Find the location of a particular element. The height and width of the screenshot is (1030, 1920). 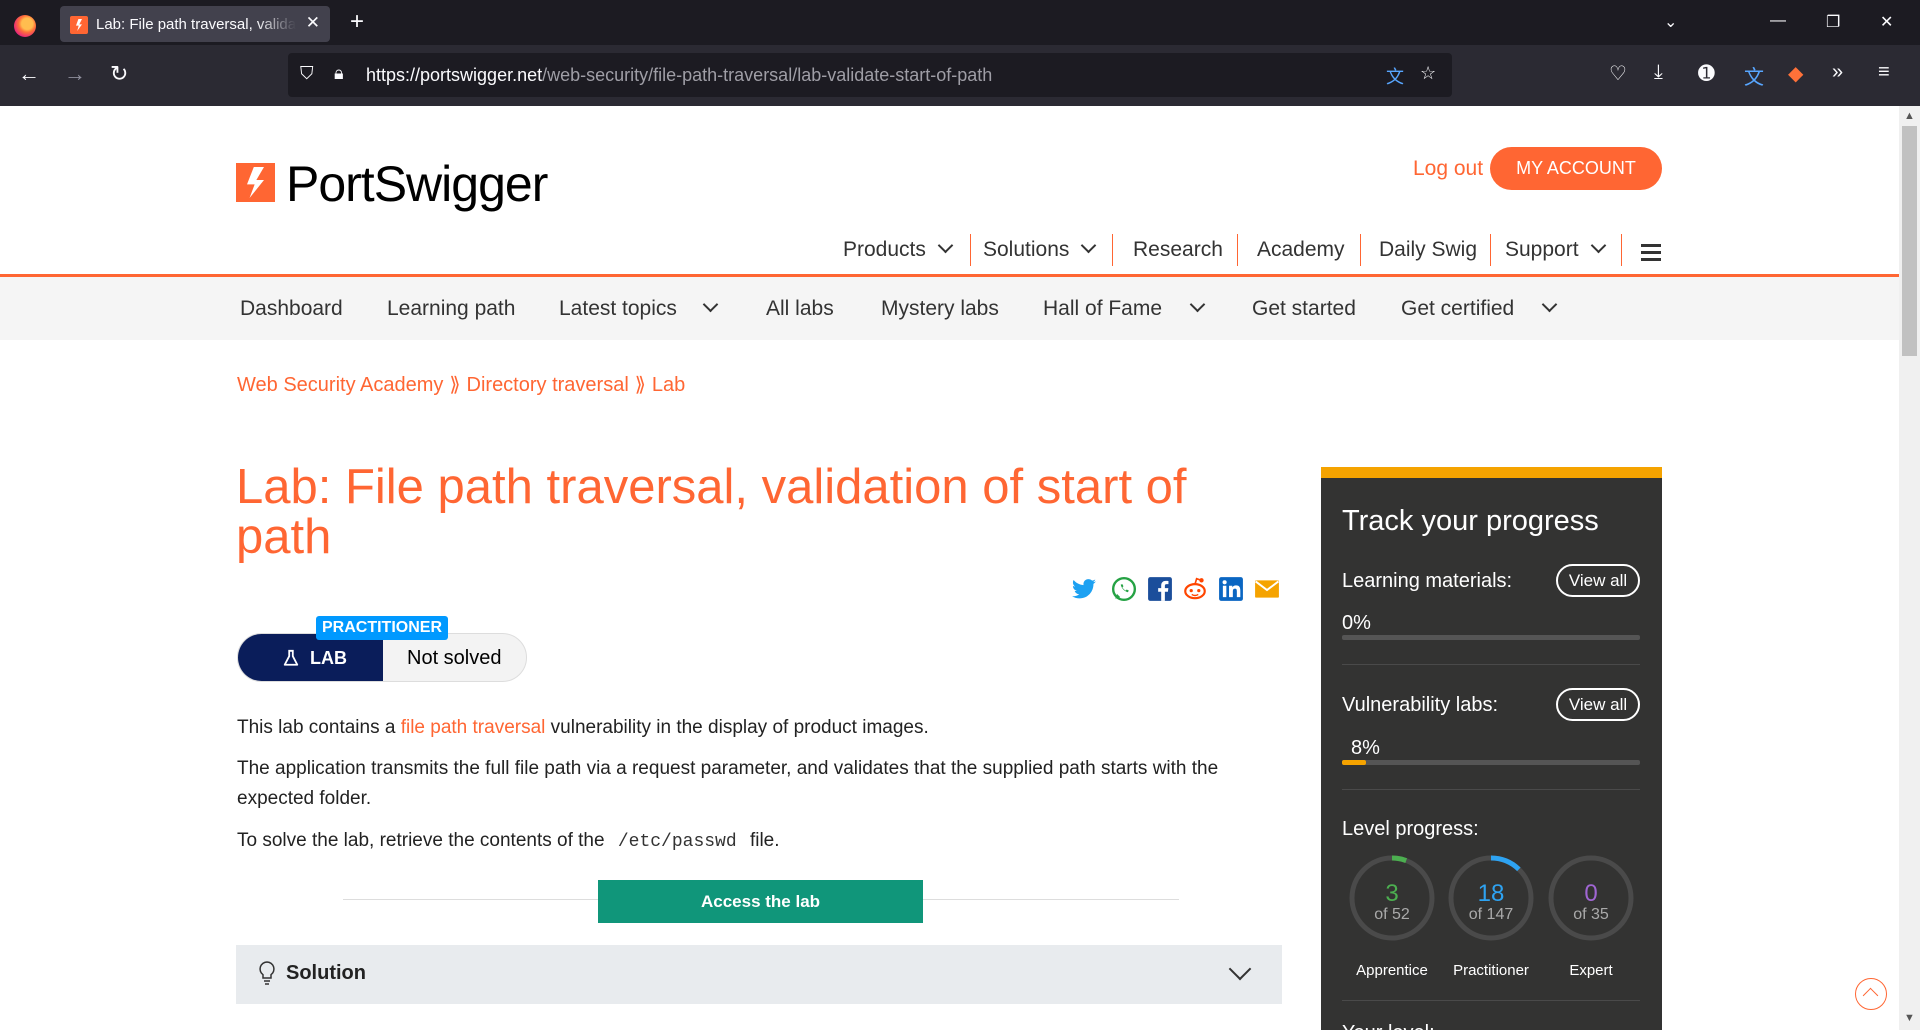

scroll-thumb is located at coordinates (1909, 241).